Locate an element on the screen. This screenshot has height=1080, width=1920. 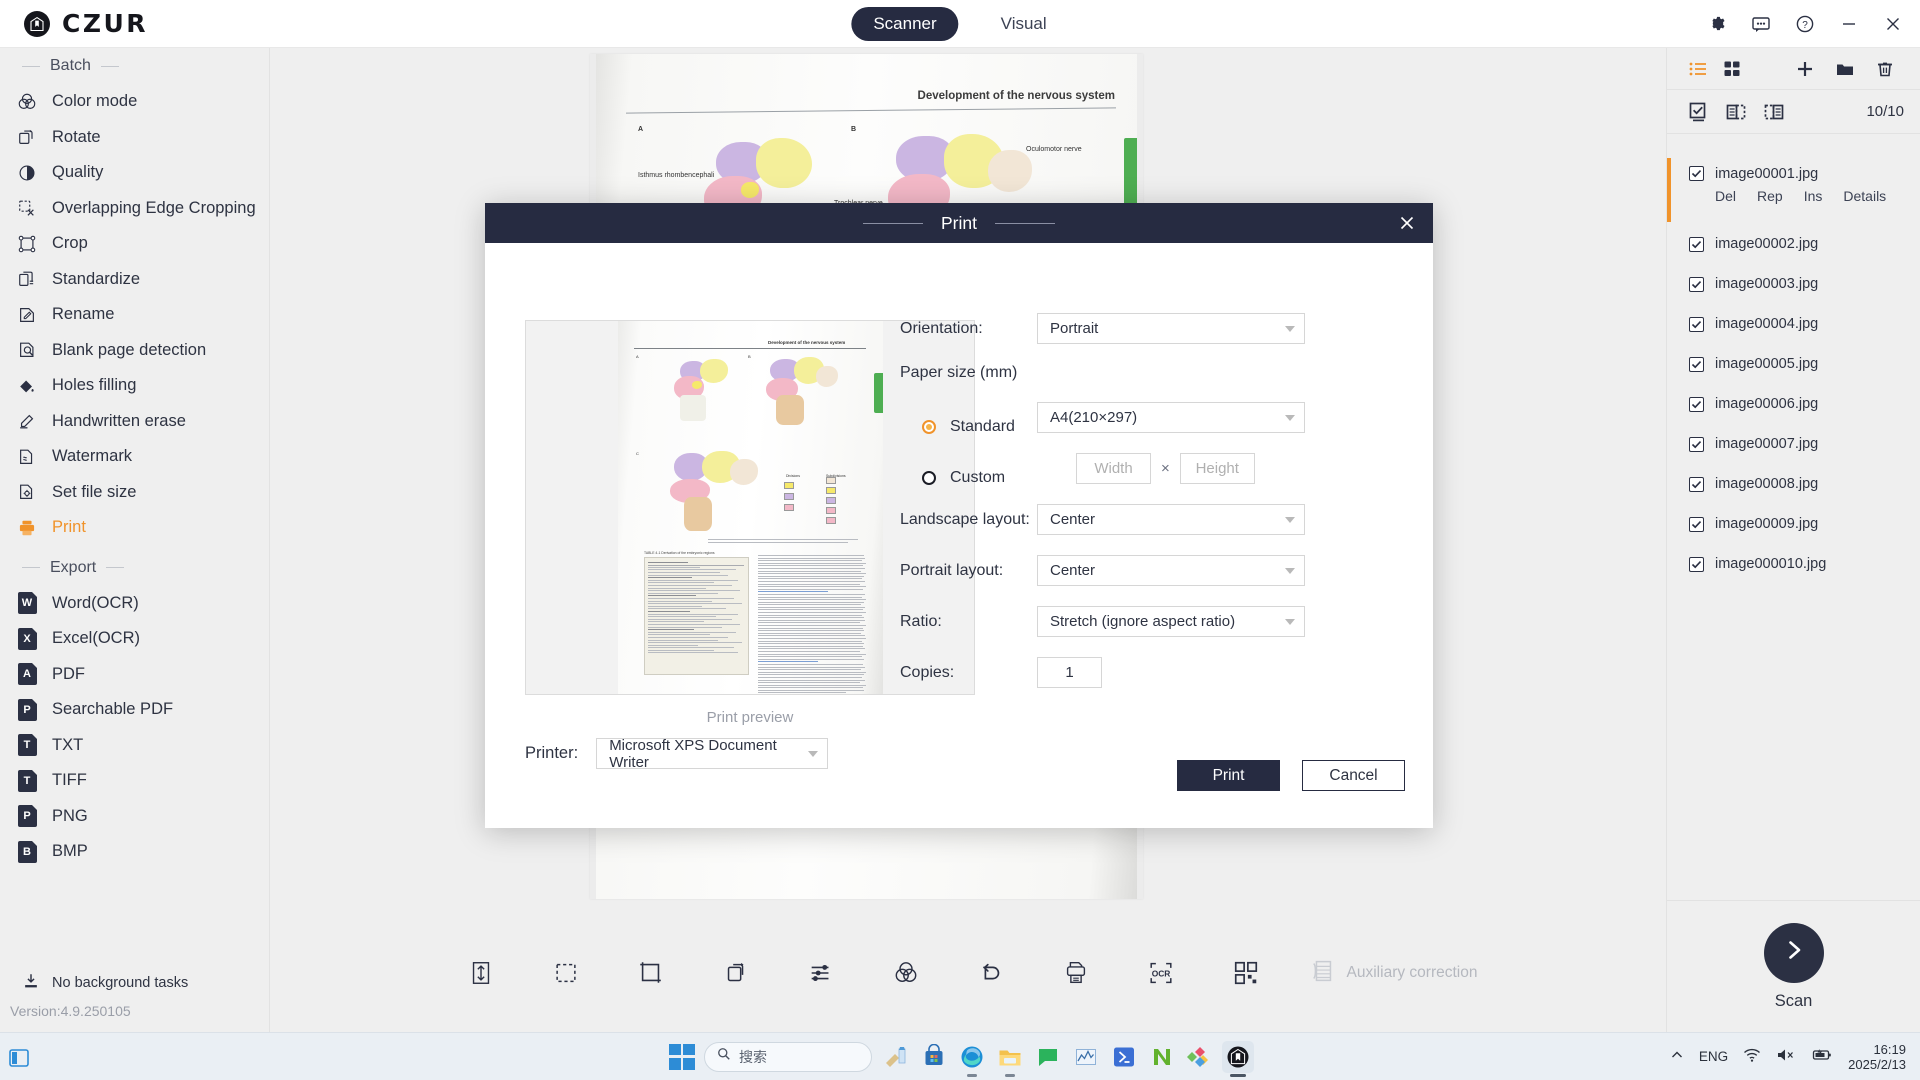
list-item: image00007.jpg is located at coordinates (1793, 444).